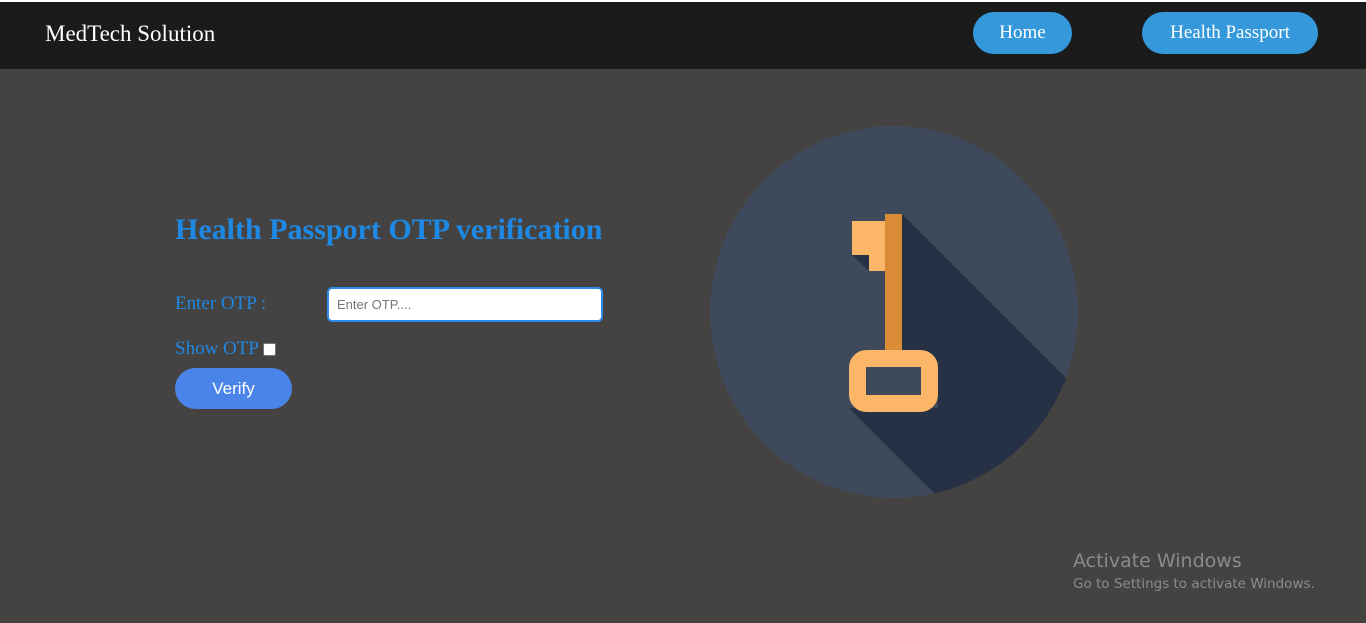  I want to click on verify-button: Verify, so click(233, 388).